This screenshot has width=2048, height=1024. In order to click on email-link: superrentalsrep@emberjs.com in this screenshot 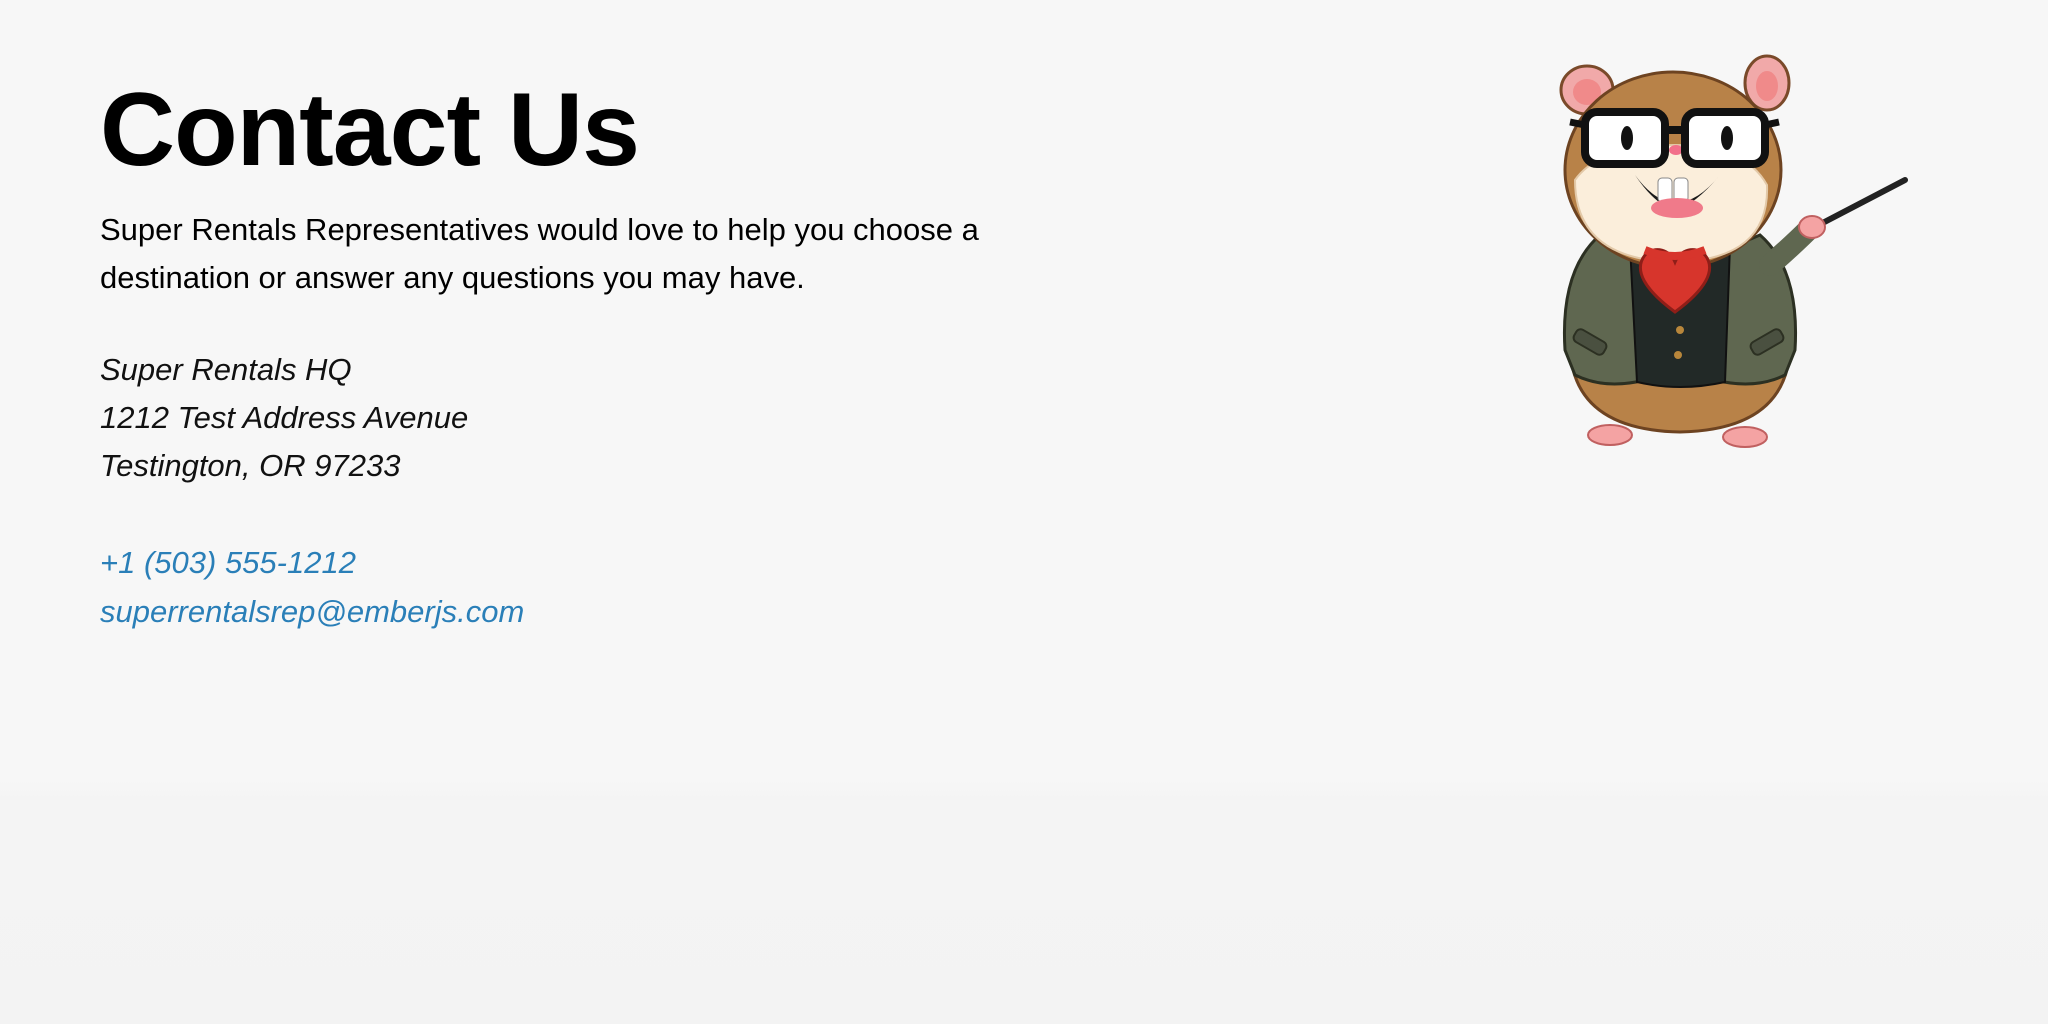, I will do `click(312, 611)`.